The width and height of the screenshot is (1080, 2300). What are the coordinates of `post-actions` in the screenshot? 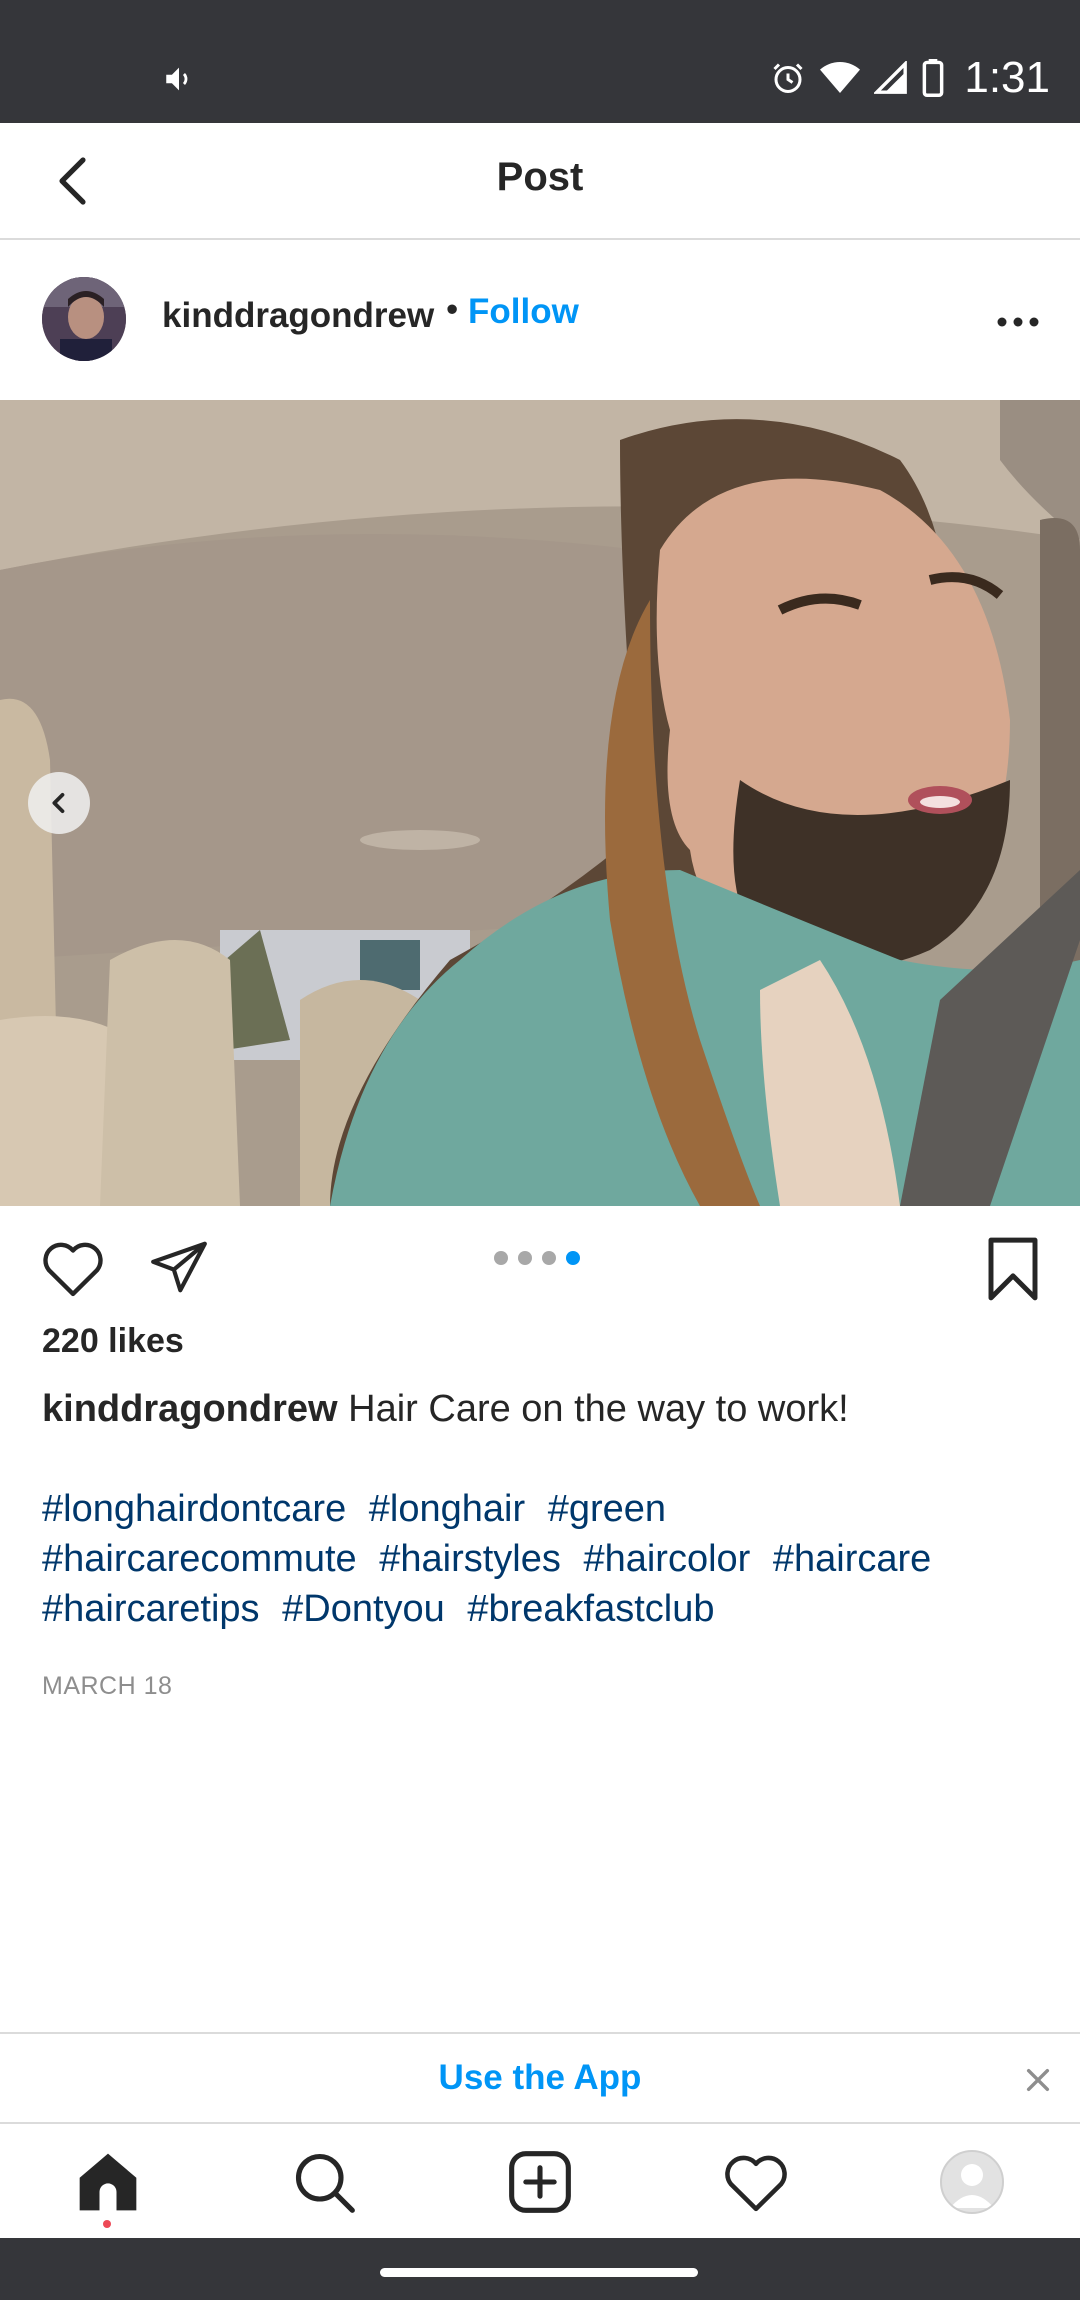 It's located at (540, 1261).